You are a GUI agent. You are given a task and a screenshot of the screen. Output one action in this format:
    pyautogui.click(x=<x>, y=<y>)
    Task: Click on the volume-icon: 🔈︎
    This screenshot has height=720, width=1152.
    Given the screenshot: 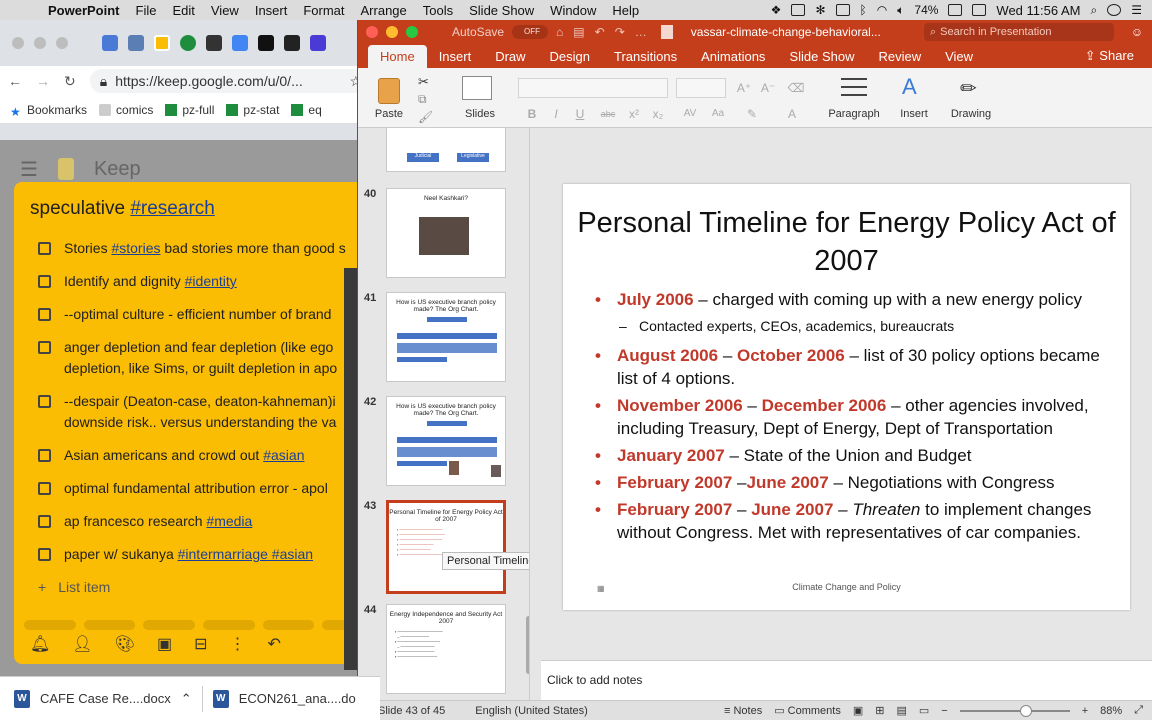 What is the action you would take?
    pyautogui.click(x=900, y=10)
    